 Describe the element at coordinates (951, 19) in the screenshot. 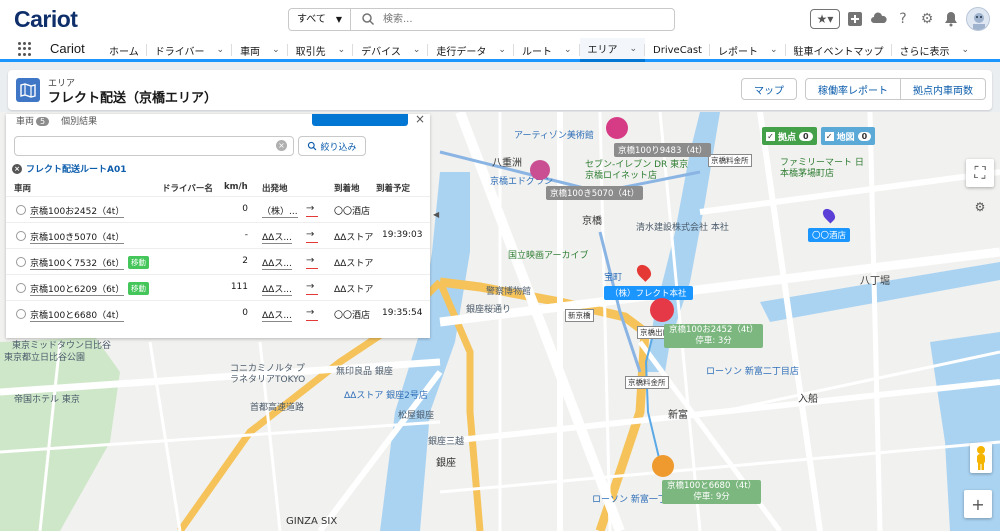

I see `bell-icon` at that location.